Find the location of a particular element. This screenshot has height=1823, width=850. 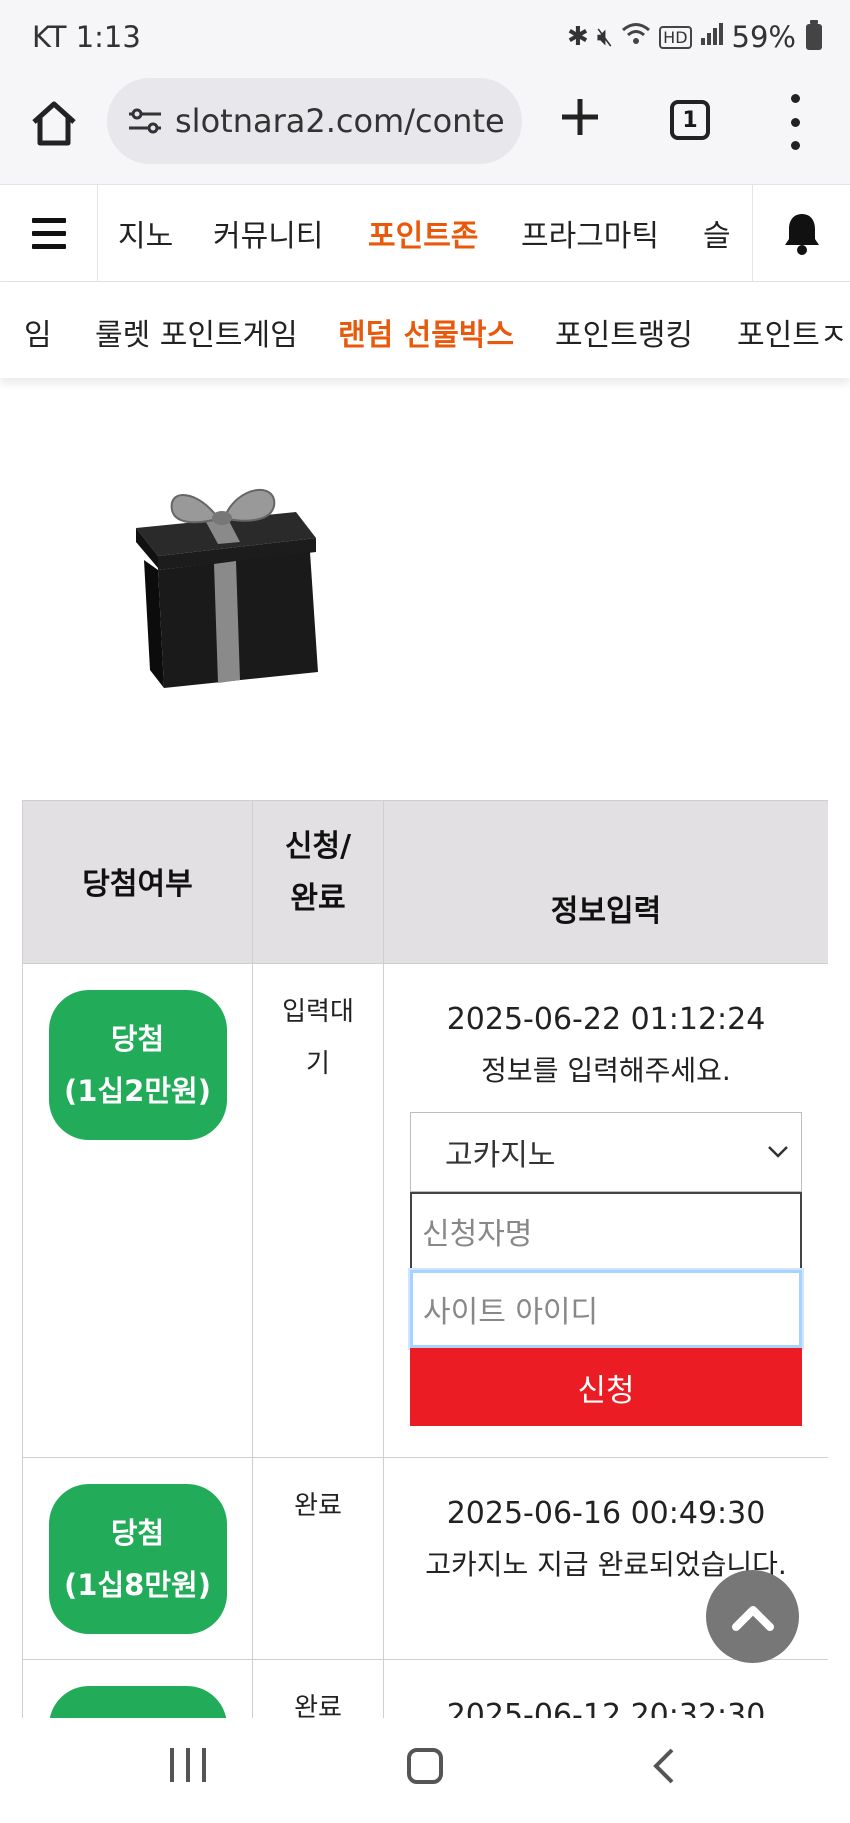

sub-item-point-more: 포인트ㅈ is located at coordinates (792, 332).